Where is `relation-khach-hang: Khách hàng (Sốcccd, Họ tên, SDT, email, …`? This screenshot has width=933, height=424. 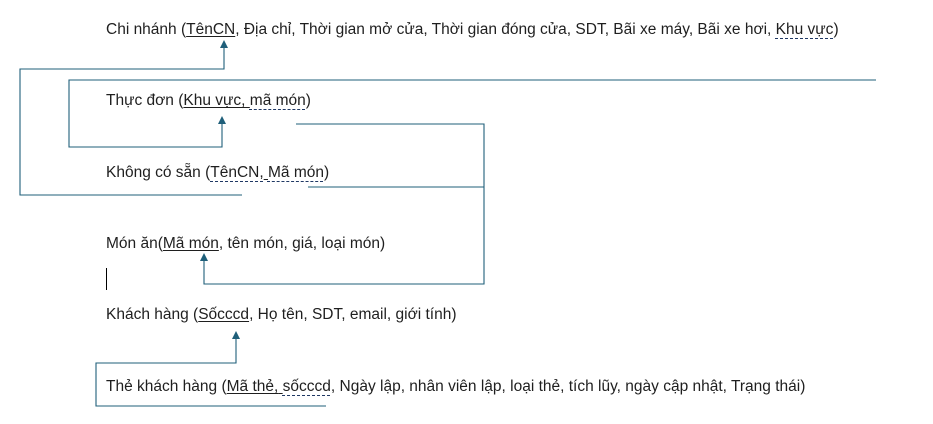
relation-khach-hang: Khách hàng (Sốcccd, Họ tên, SDT, email, … is located at coordinates (281, 314).